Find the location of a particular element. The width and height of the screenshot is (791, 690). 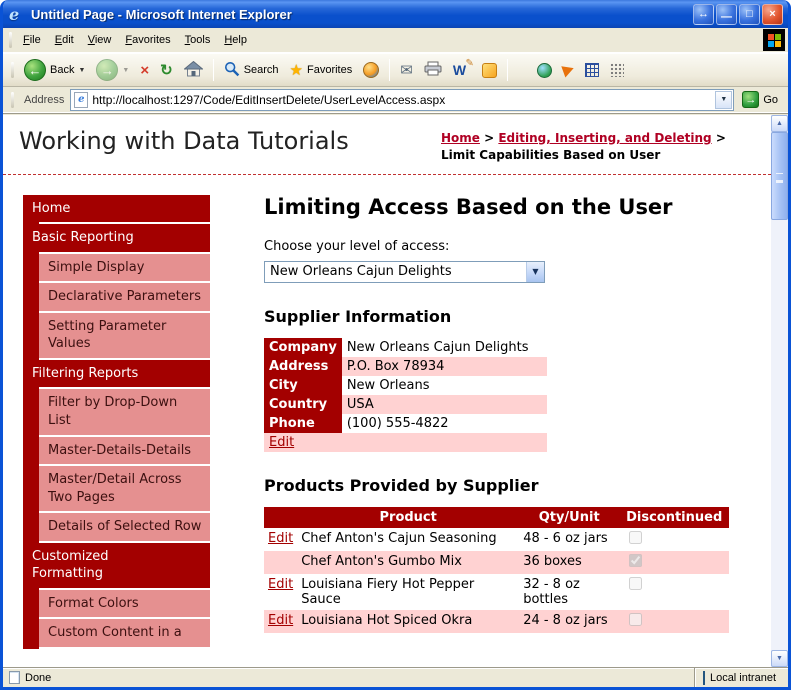

sidebar-item-declarative-parameters: Declarative Parameters is located at coordinates (124, 297).